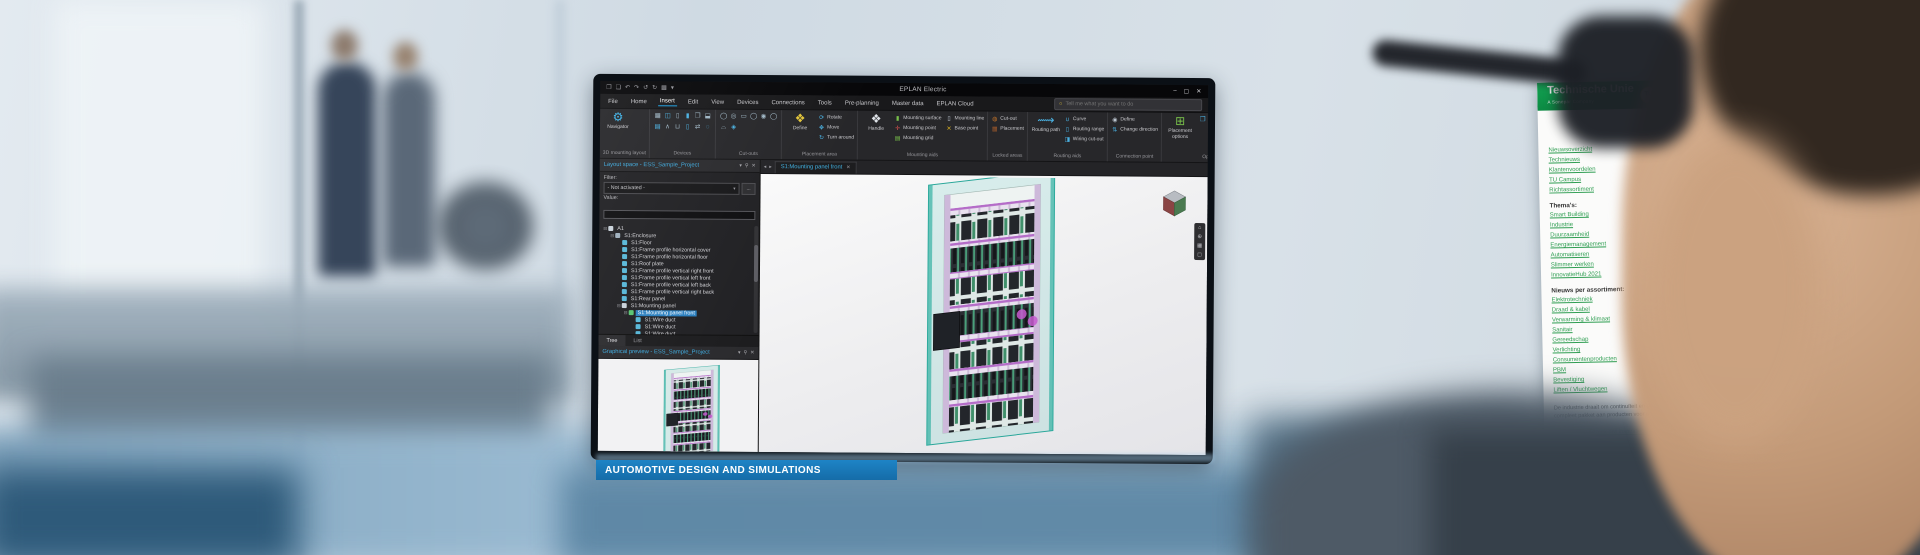  What do you see at coordinates (825, 102) in the screenshot?
I see `menu-tools: Tools` at bounding box center [825, 102].